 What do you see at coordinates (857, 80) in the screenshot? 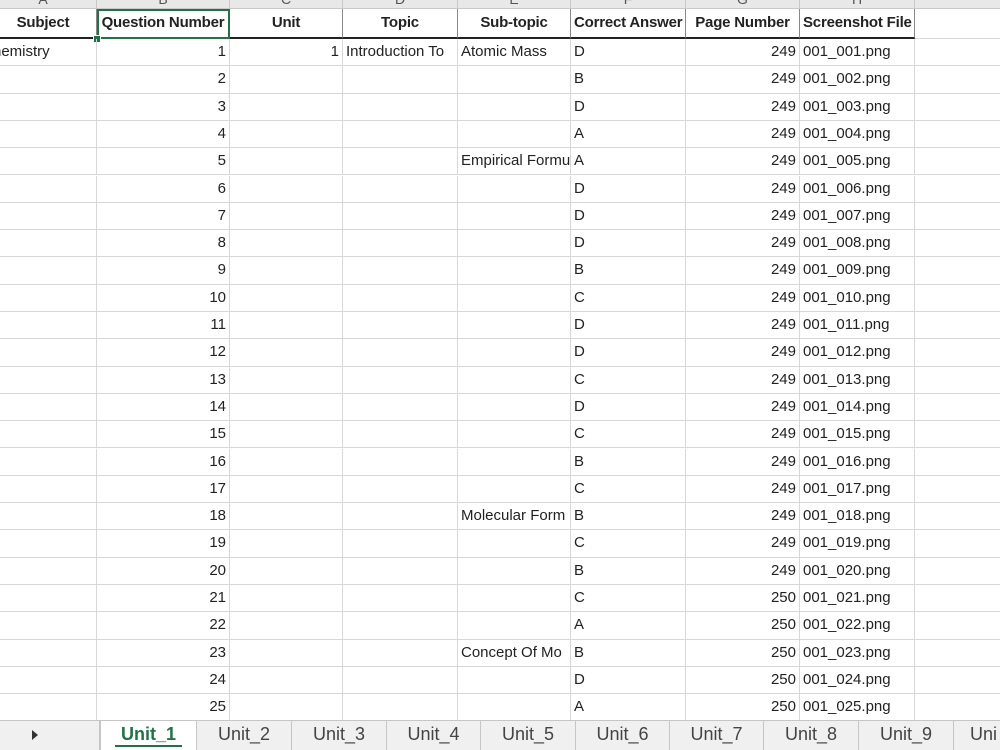
I see `table-cell: 001_002.png` at bounding box center [857, 80].